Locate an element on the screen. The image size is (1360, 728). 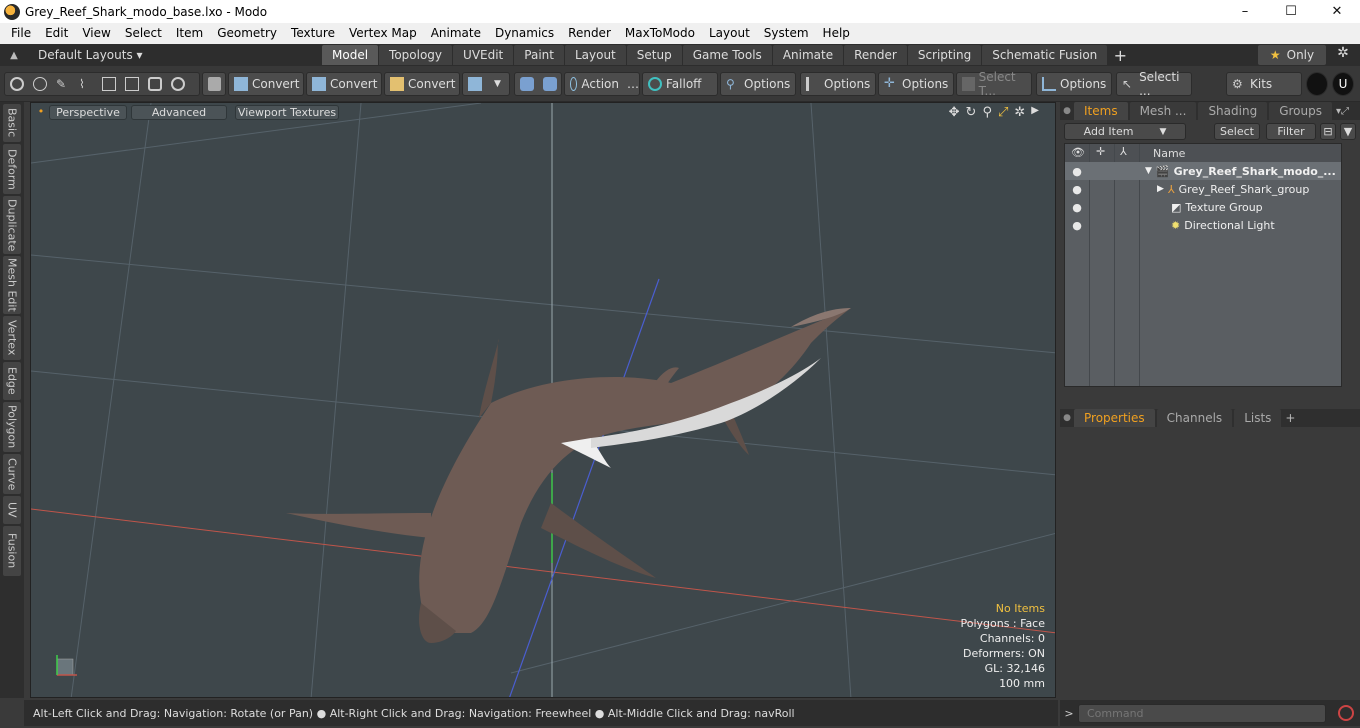
viewport-arrow-icon: ▶ is located at coordinates (1035, 112).